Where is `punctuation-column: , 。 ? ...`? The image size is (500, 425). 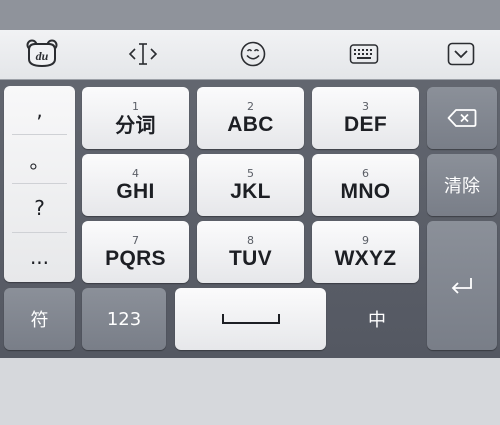
punctuation-column: , 。 ? ... is located at coordinates (39, 184).